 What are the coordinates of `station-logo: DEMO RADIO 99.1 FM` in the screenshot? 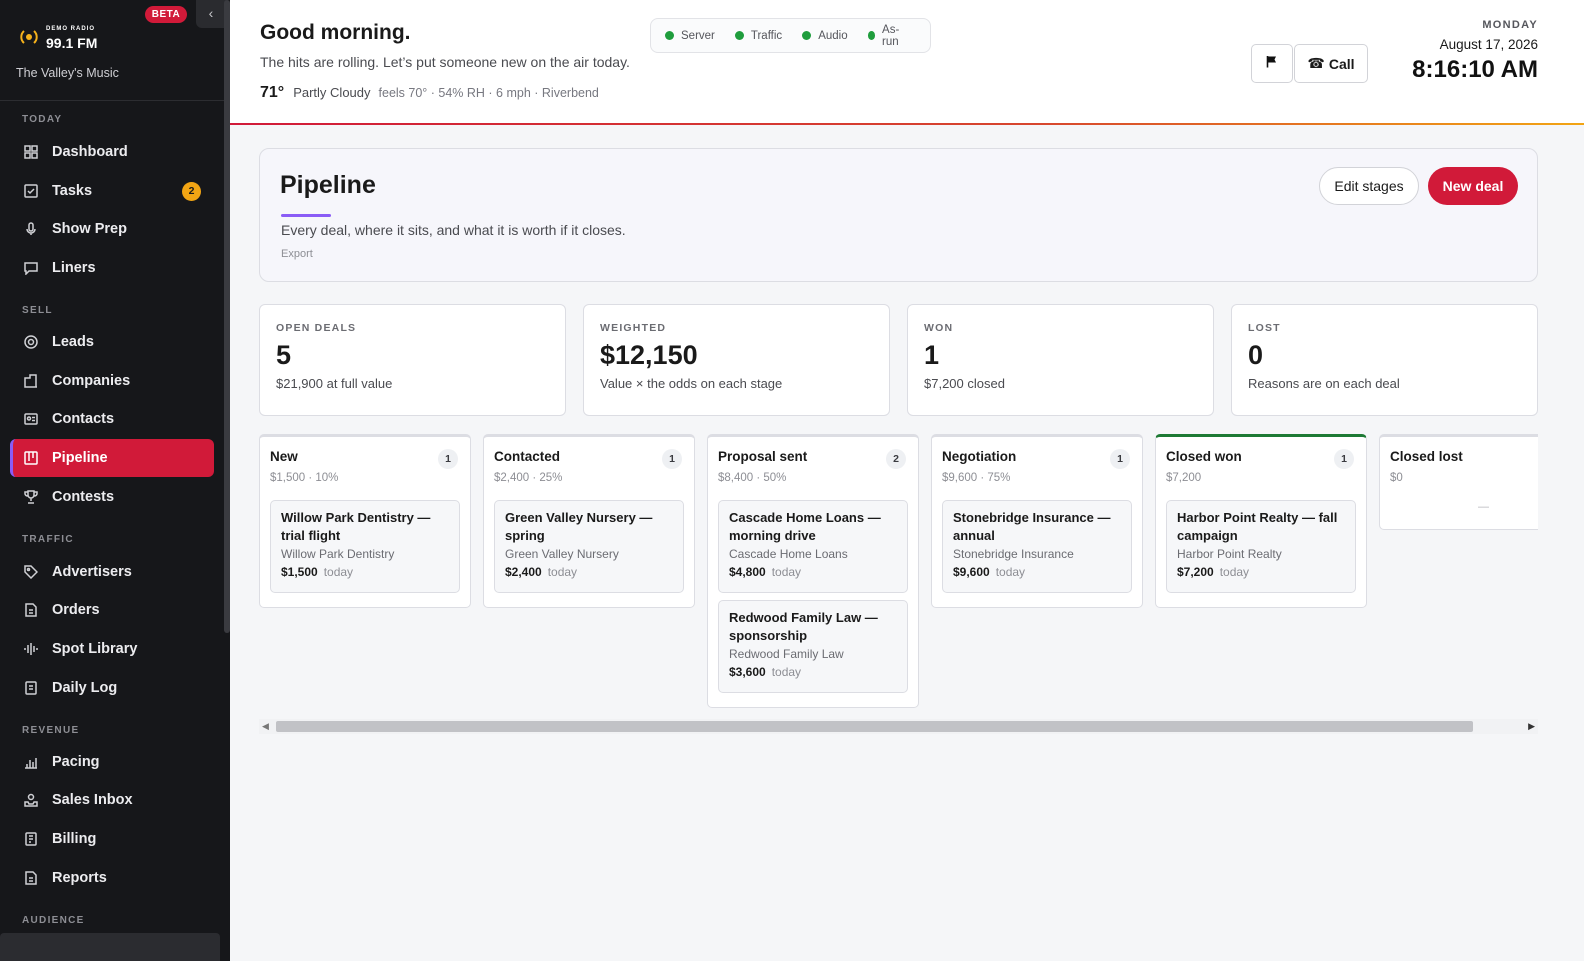 It's located at (73, 38).